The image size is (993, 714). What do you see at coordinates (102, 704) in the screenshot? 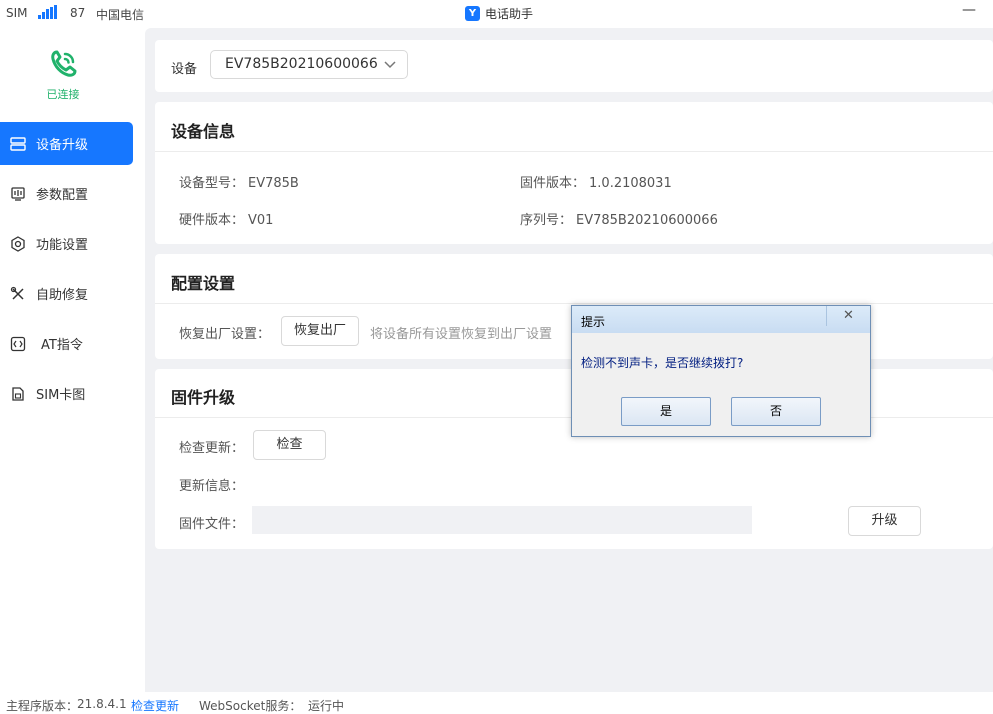
I see `version-value: 21.8.4.1` at bounding box center [102, 704].